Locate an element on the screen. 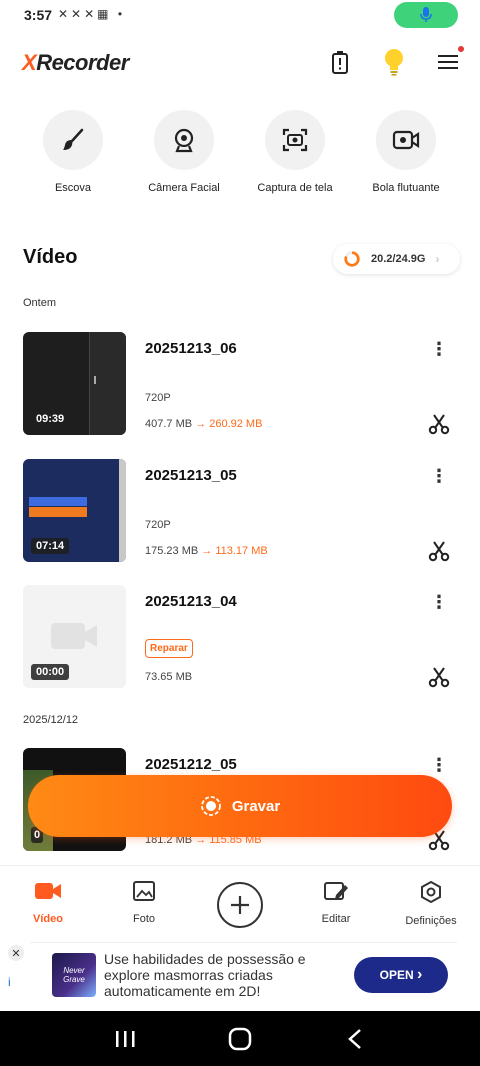 The height and width of the screenshot is (1066, 480). back-icon is located at coordinates (355, 1039).